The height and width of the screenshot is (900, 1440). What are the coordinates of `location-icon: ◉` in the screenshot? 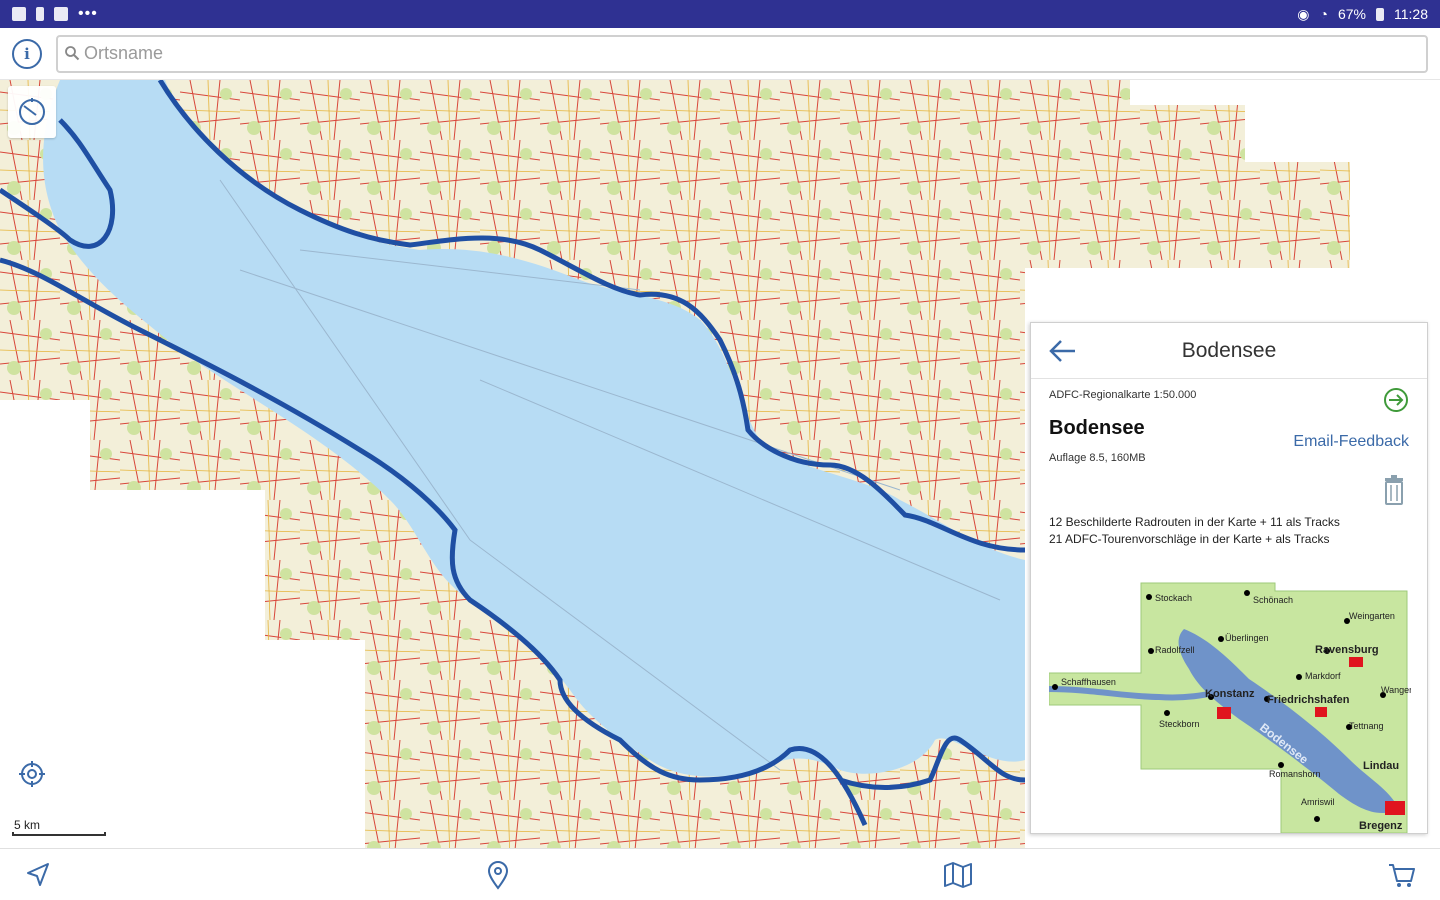 It's located at (1303, 13).